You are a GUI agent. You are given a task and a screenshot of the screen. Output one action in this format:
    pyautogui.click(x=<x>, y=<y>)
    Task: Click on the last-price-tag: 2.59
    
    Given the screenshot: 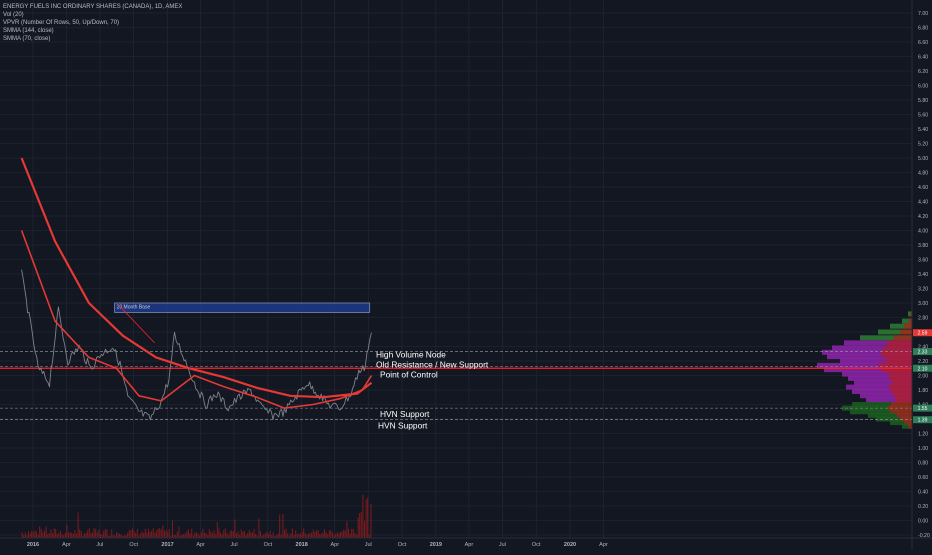 What is the action you would take?
    pyautogui.click(x=923, y=334)
    